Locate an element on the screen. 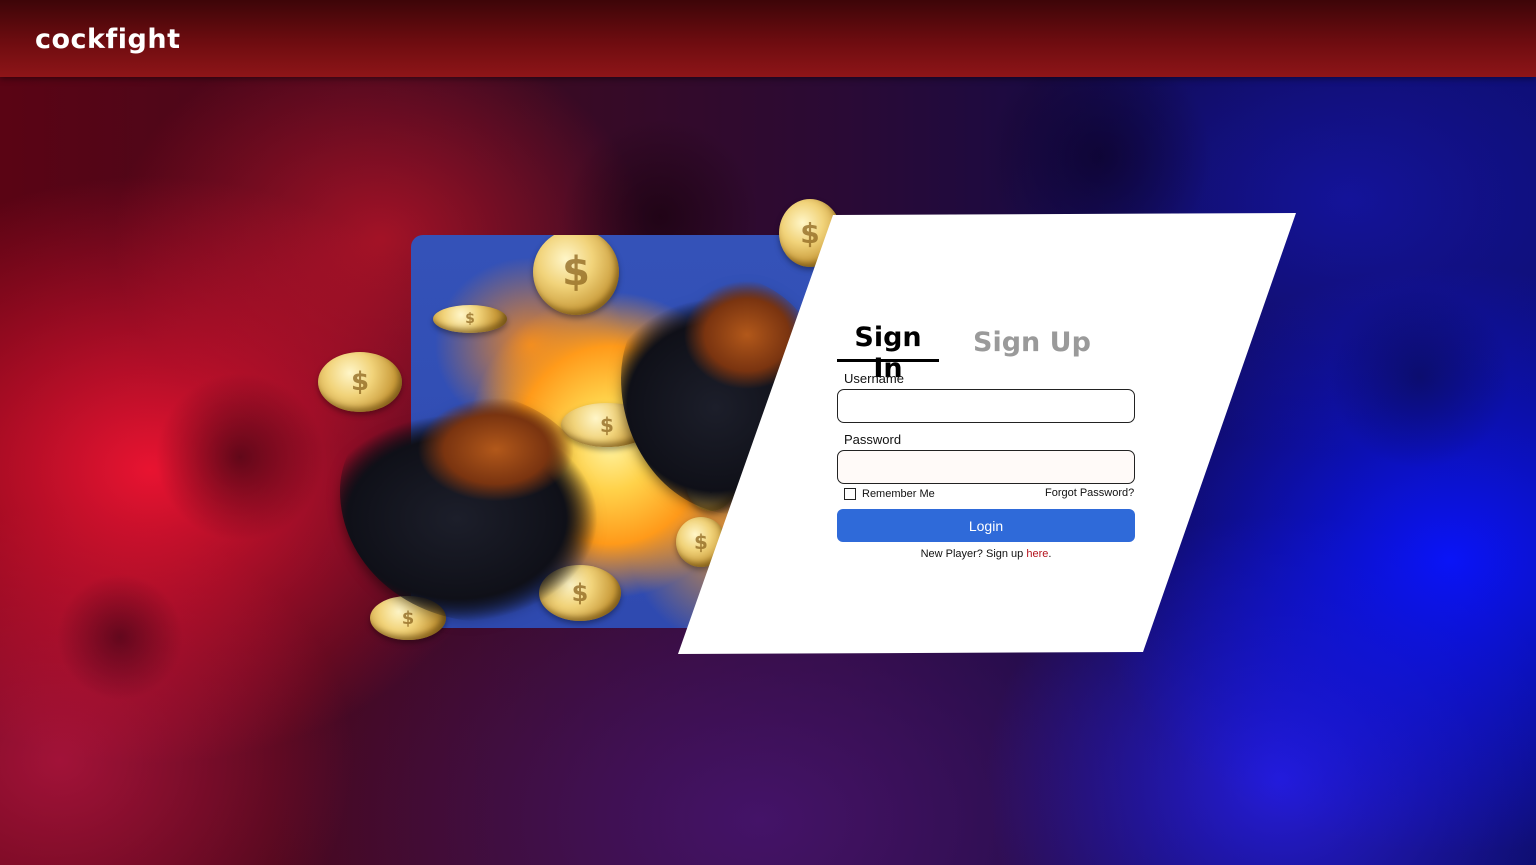 The image size is (1536, 865). new-player-prefix: New Player? Sign up is located at coordinates (973, 554).